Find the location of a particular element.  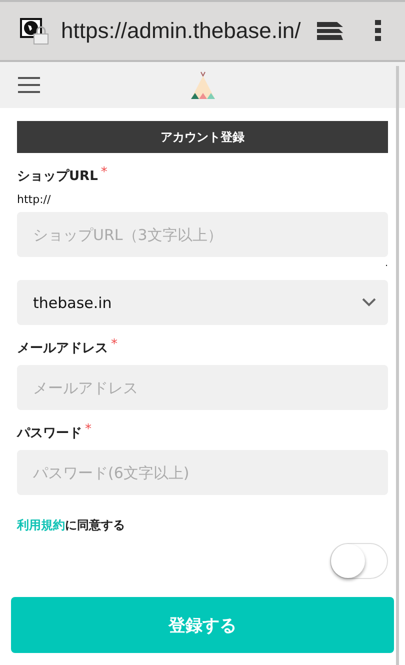

input-field: パスワード(6文字以上) is located at coordinates (202, 472).